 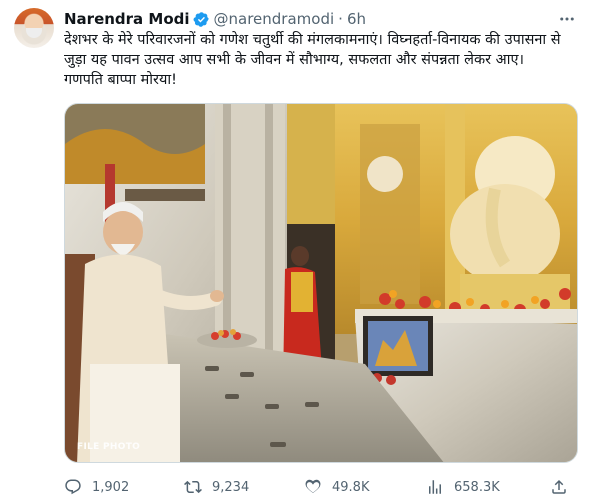 What do you see at coordinates (274, 19) in the screenshot?
I see `author-handle: @narendramodi` at bounding box center [274, 19].